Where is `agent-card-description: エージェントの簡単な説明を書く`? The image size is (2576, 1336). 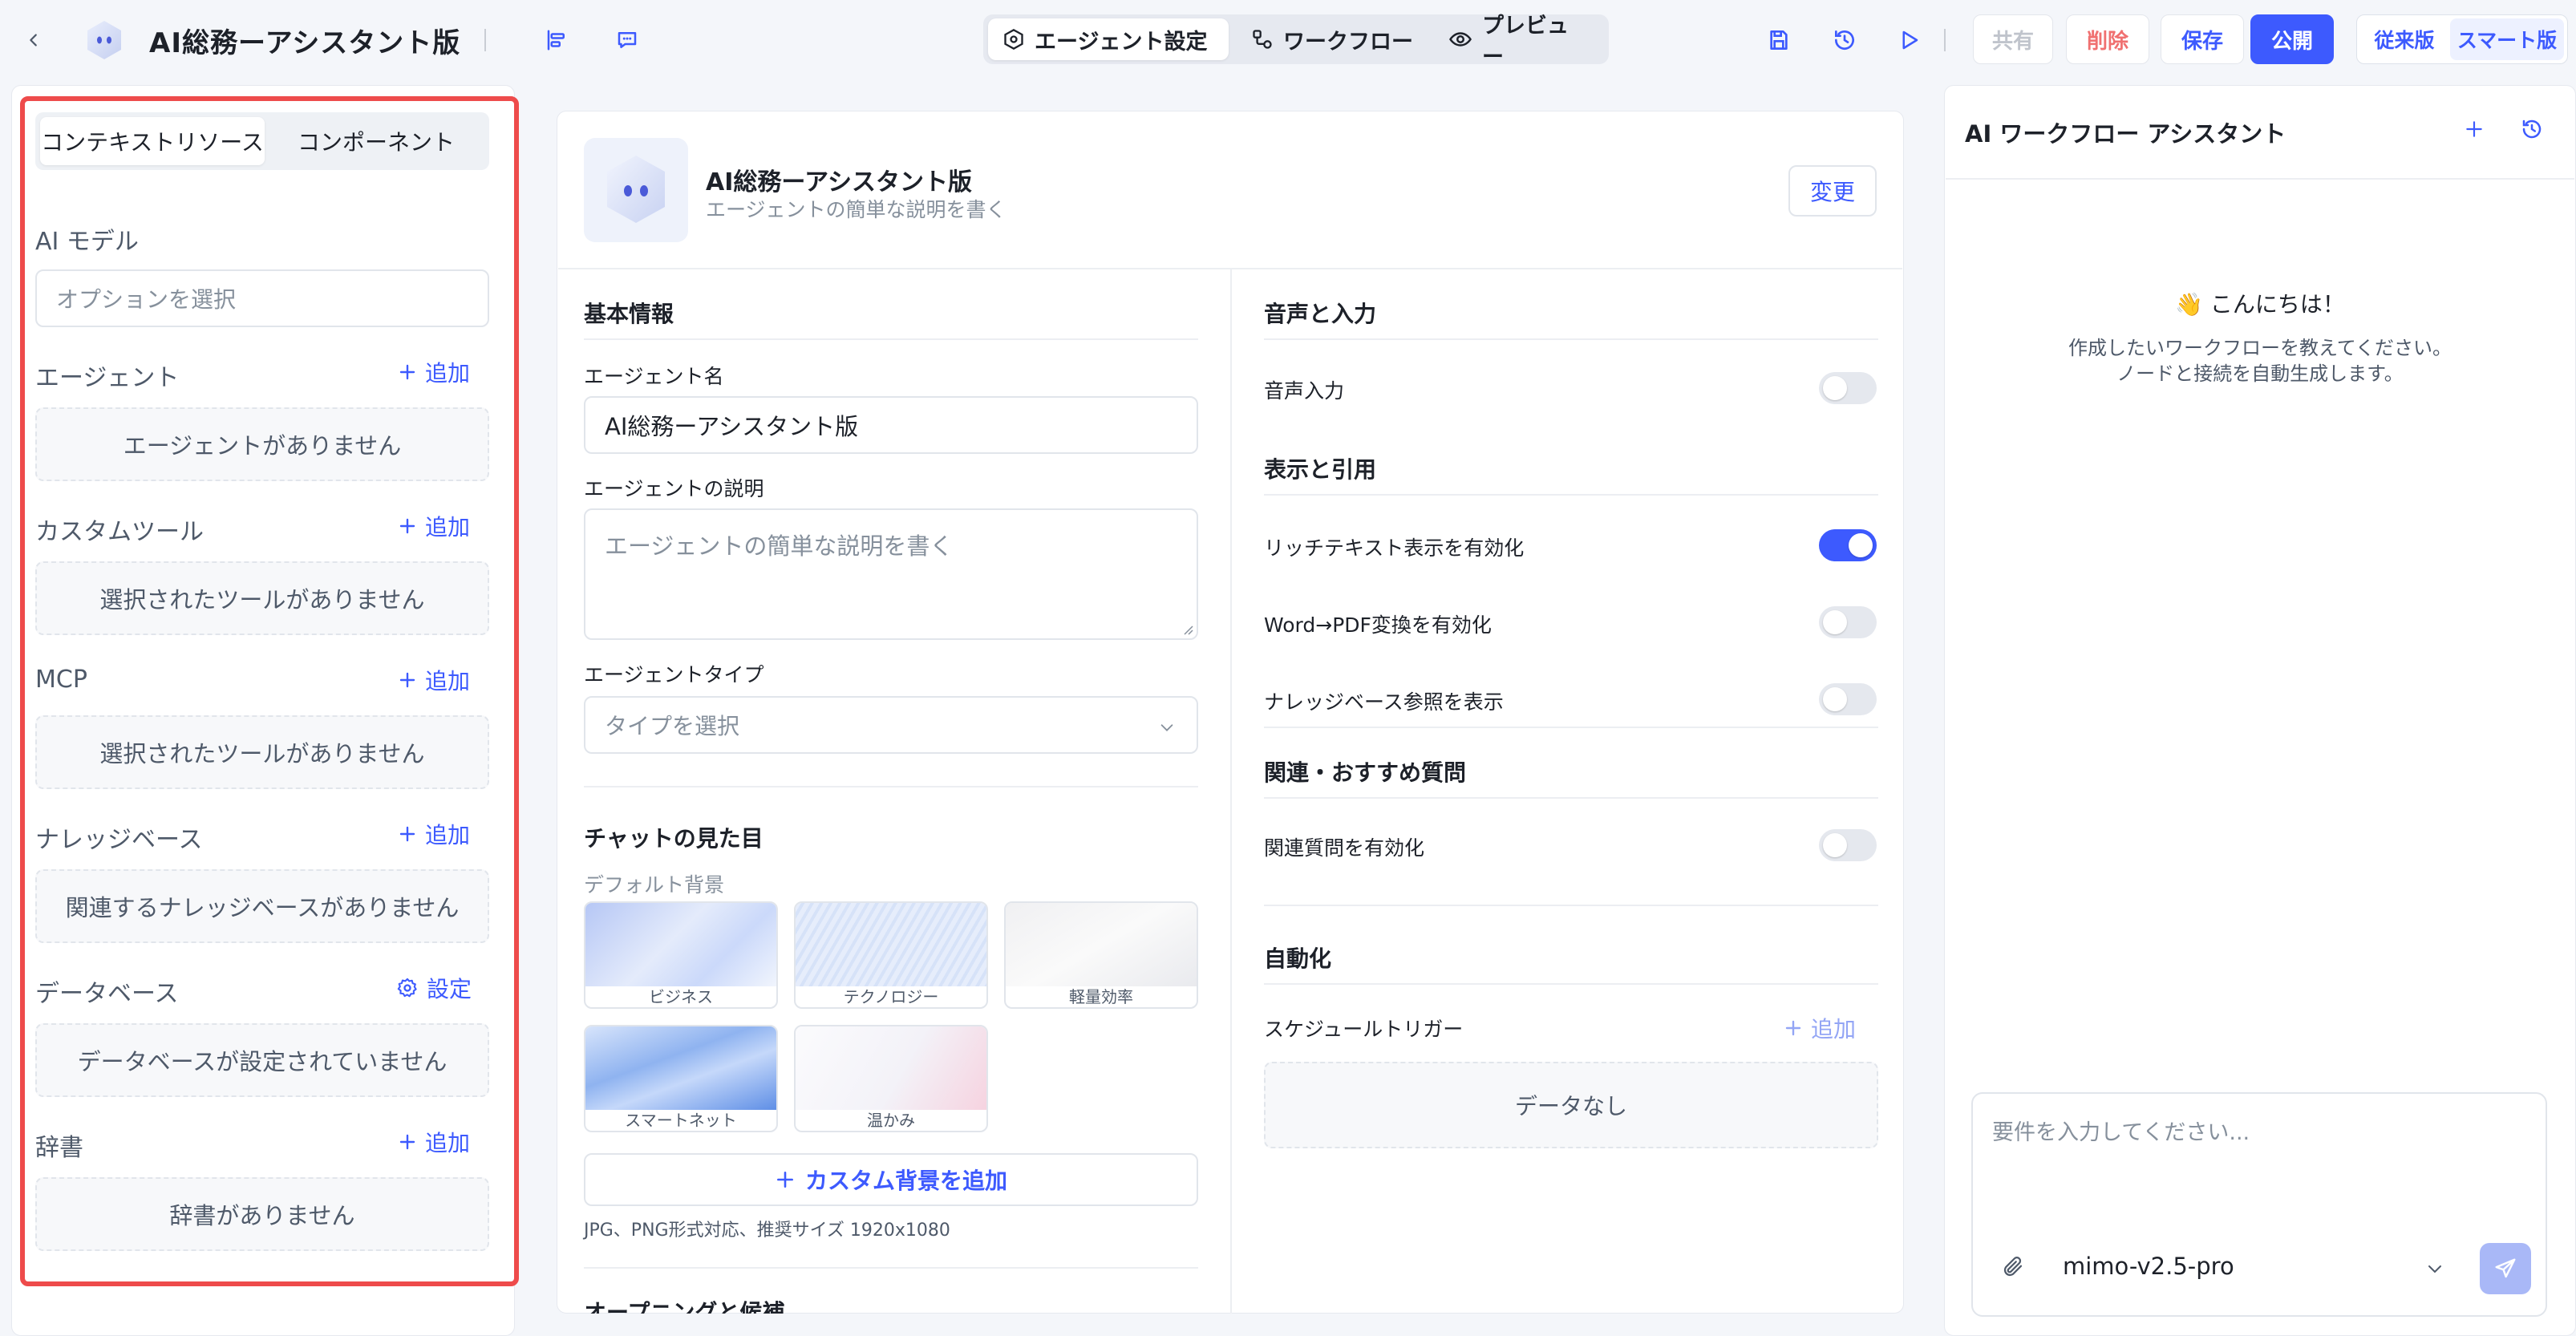 agent-card-description: エージェントの簡単な説明を書く is located at coordinates (856, 210).